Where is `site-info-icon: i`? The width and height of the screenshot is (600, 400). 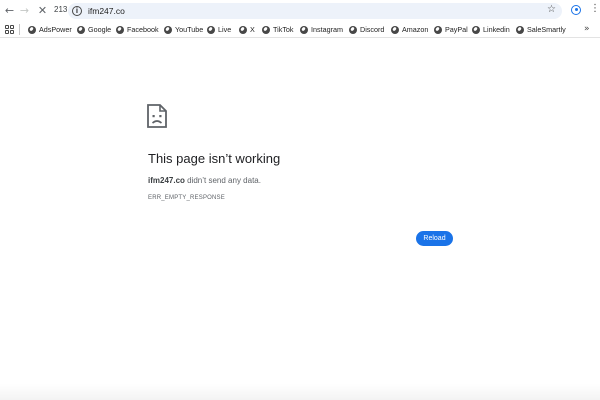 site-info-icon: i is located at coordinates (77, 11).